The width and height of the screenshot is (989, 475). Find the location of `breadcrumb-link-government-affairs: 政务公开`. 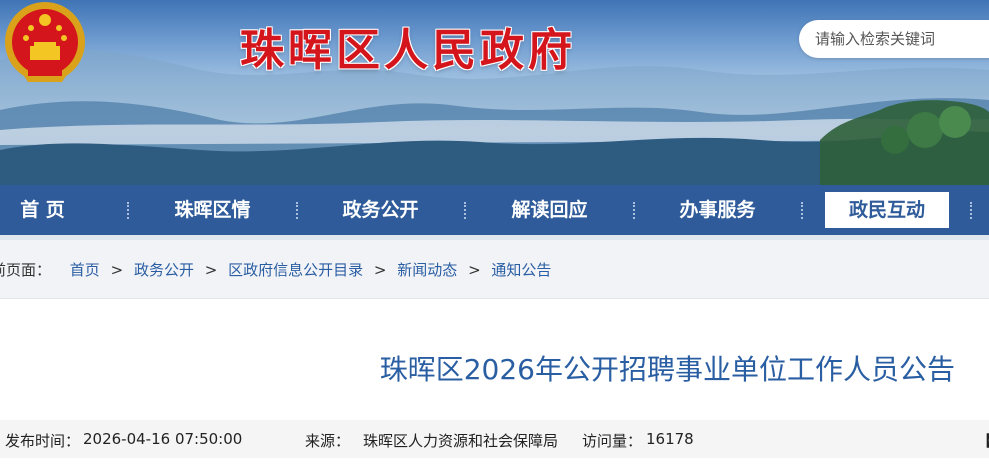

breadcrumb-link-government-affairs: 政务公开 is located at coordinates (164, 270).